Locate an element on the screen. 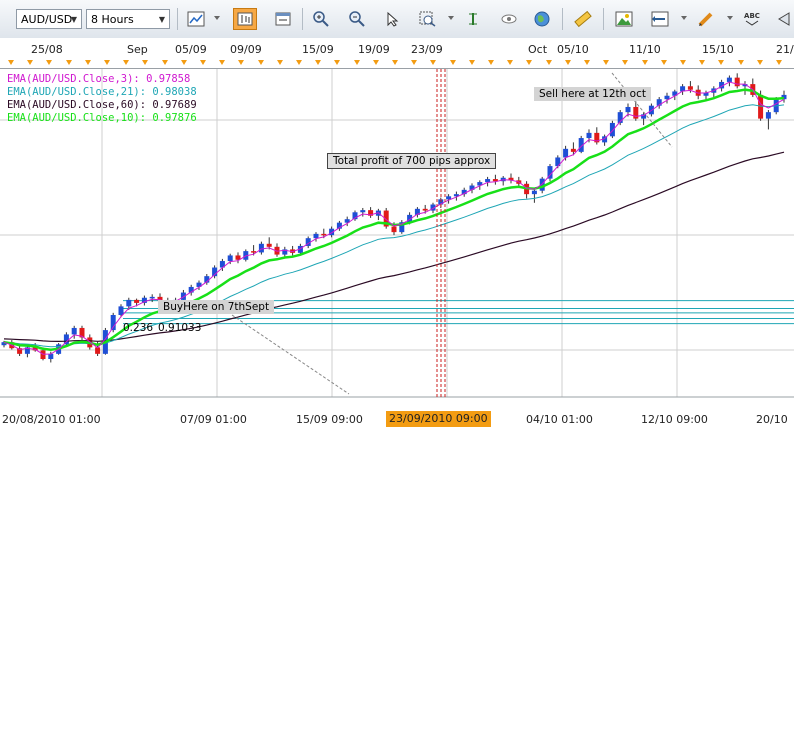 This screenshot has width=794, height=750. x-axis-label-highlighted: 23/09/2010 09:00 is located at coordinates (438, 419).